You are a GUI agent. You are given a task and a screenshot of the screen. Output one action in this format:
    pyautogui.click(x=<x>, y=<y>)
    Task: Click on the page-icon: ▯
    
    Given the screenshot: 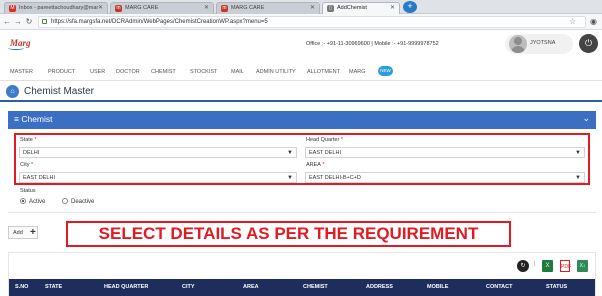 What is the action you would take?
    pyautogui.click(x=330, y=8)
    